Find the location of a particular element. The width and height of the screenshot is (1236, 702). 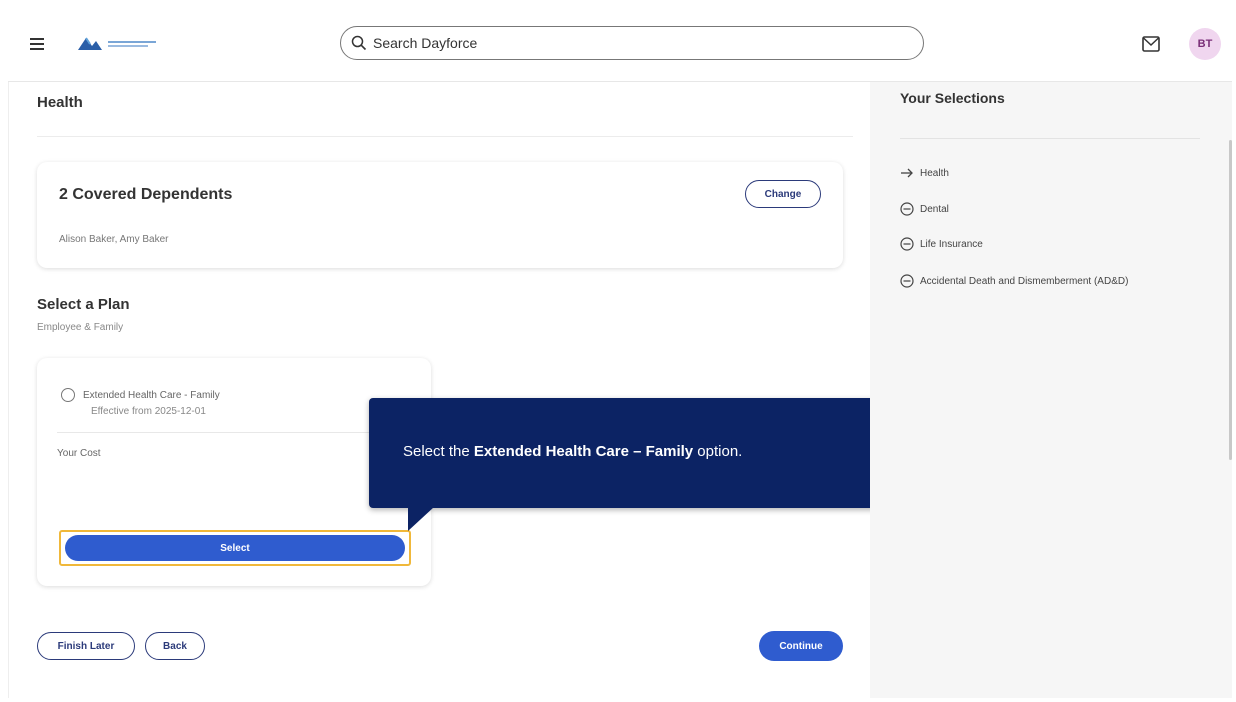

page-title: Health is located at coordinates (60, 102).